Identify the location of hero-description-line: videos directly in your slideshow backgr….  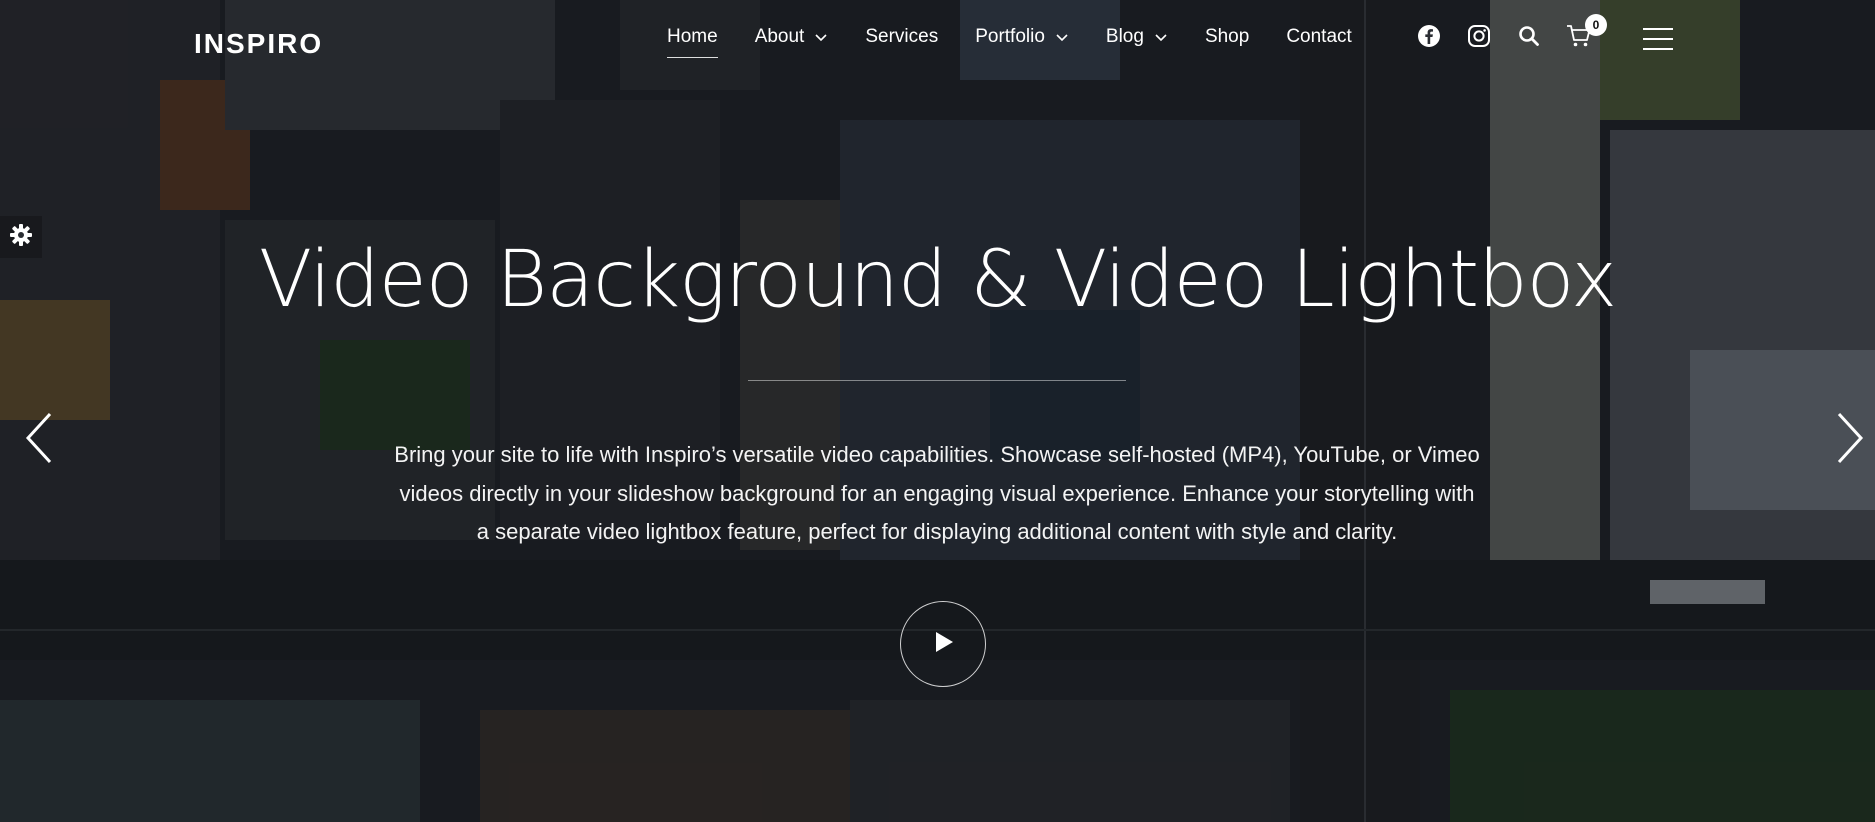
(937, 493).